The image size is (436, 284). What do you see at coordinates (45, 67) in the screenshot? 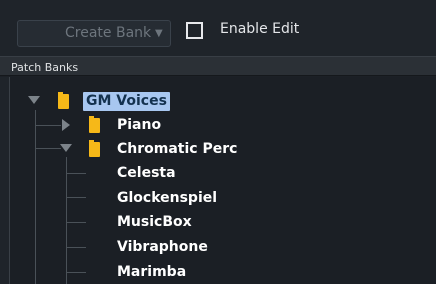
I see `panel-title: Patch Banks` at bounding box center [45, 67].